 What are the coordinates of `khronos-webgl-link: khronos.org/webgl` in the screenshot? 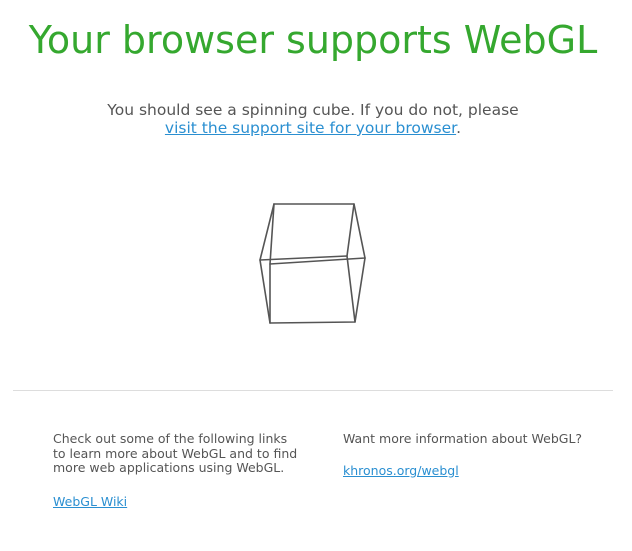 It's located at (401, 471).